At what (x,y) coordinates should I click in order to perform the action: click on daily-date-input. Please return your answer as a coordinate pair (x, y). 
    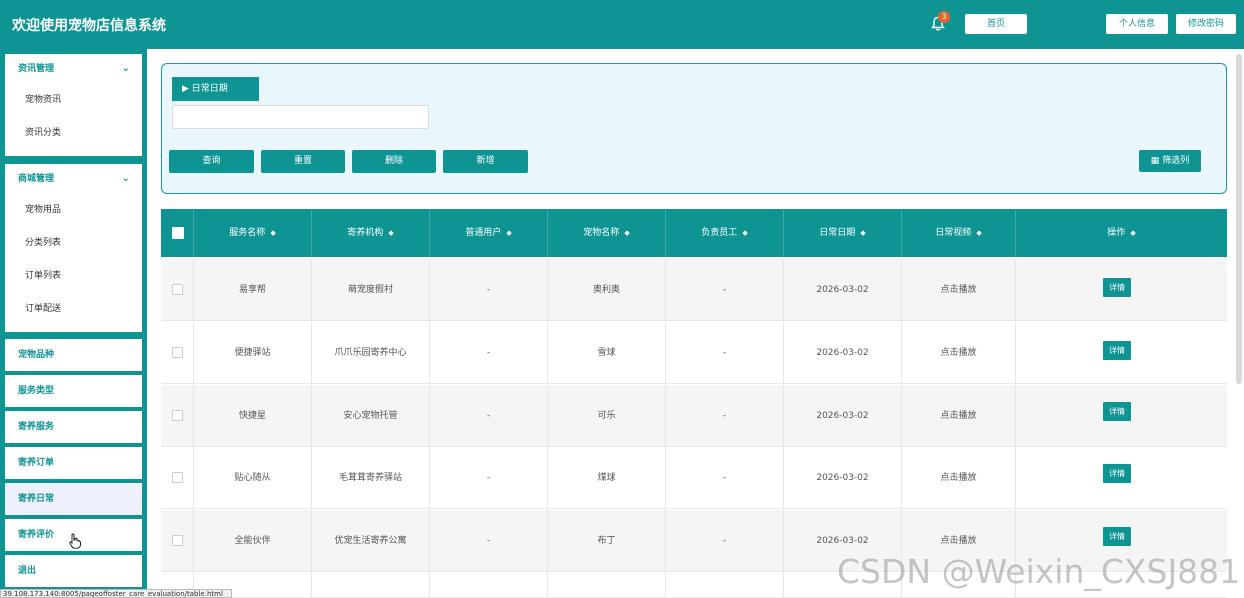
    Looking at the image, I should click on (300, 117).